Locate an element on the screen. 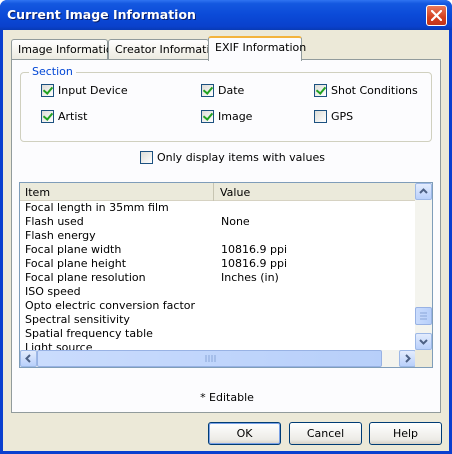  value-cell: Inches (in) is located at coordinates (250, 277).